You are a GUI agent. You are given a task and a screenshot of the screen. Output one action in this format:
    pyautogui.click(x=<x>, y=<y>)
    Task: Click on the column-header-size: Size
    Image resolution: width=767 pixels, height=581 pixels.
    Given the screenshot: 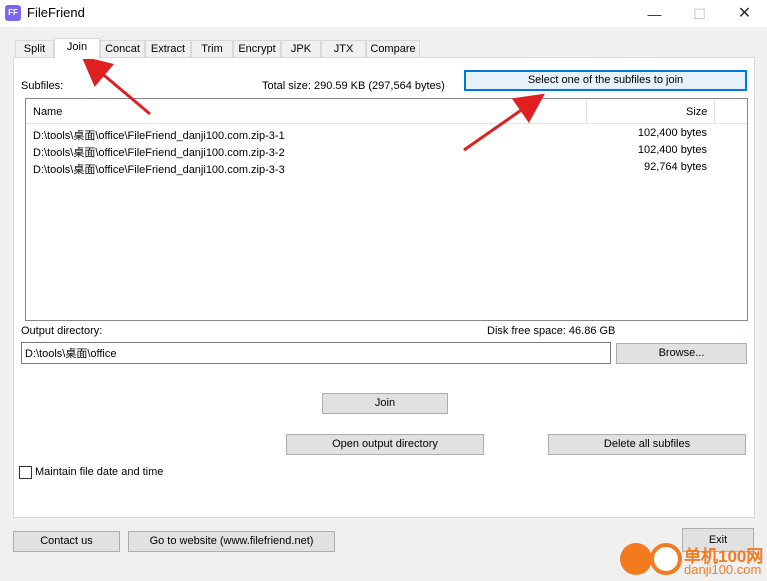 What is the action you would take?
    pyautogui.click(x=696, y=112)
    